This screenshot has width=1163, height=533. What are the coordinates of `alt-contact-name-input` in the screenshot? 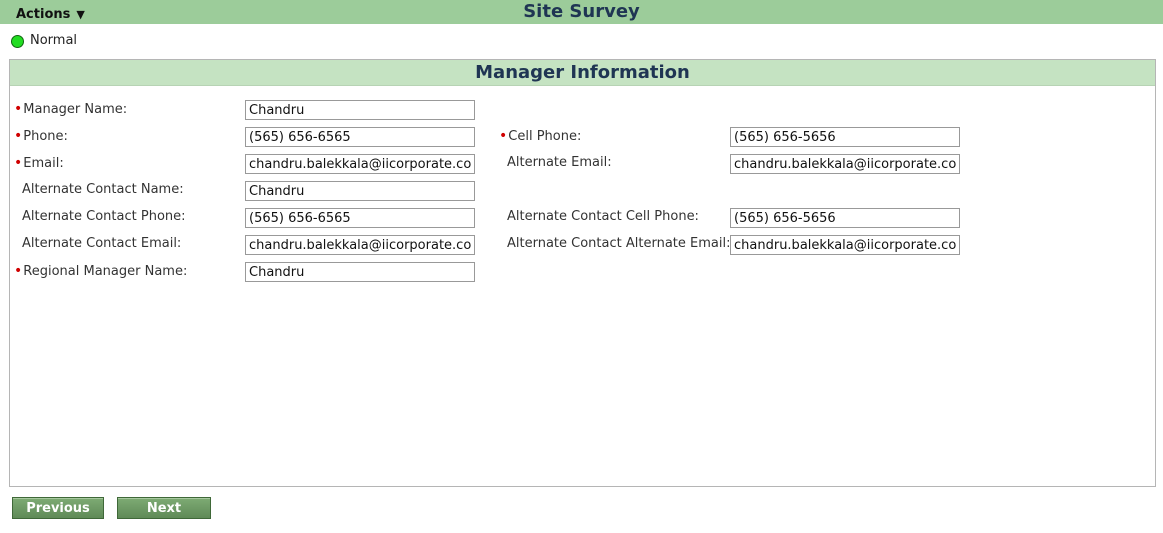 It's located at (360, 191).